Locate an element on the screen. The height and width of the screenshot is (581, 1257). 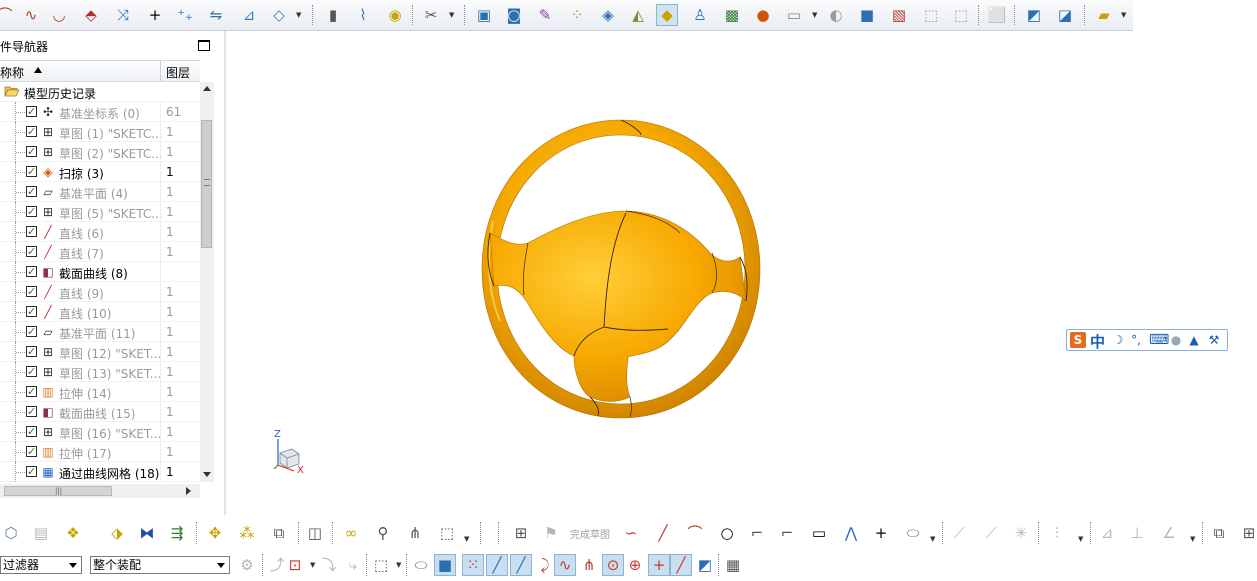
move-component-icon: ✥ is located at coordinates (215, 533).